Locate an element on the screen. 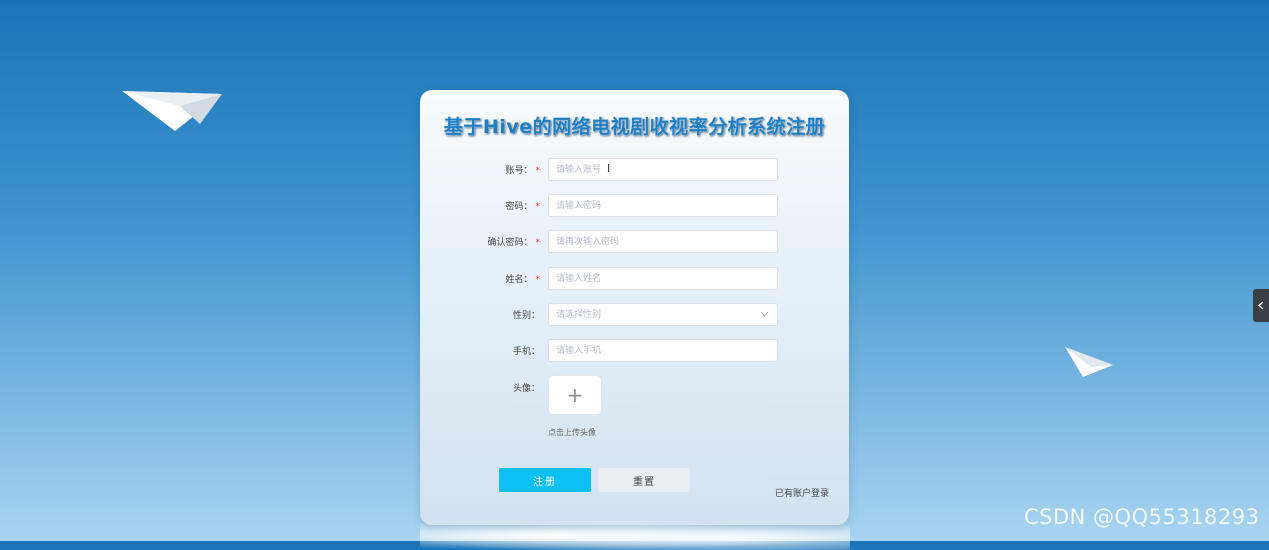 The width and height of the screenshot is (1269, 550). phone-label: 手机： is located at coordinates (526, 352).